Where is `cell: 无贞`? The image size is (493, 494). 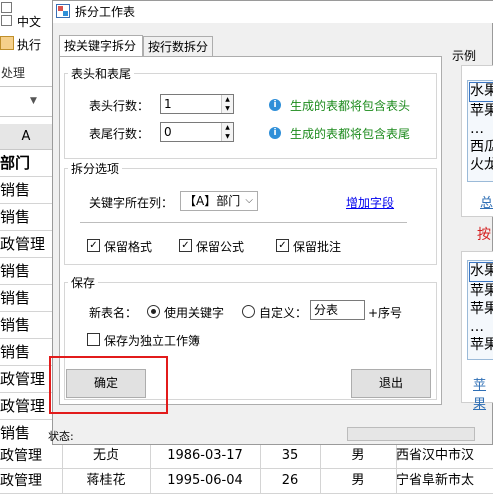 cell: 无贞 is located at coordinates (106, 456).